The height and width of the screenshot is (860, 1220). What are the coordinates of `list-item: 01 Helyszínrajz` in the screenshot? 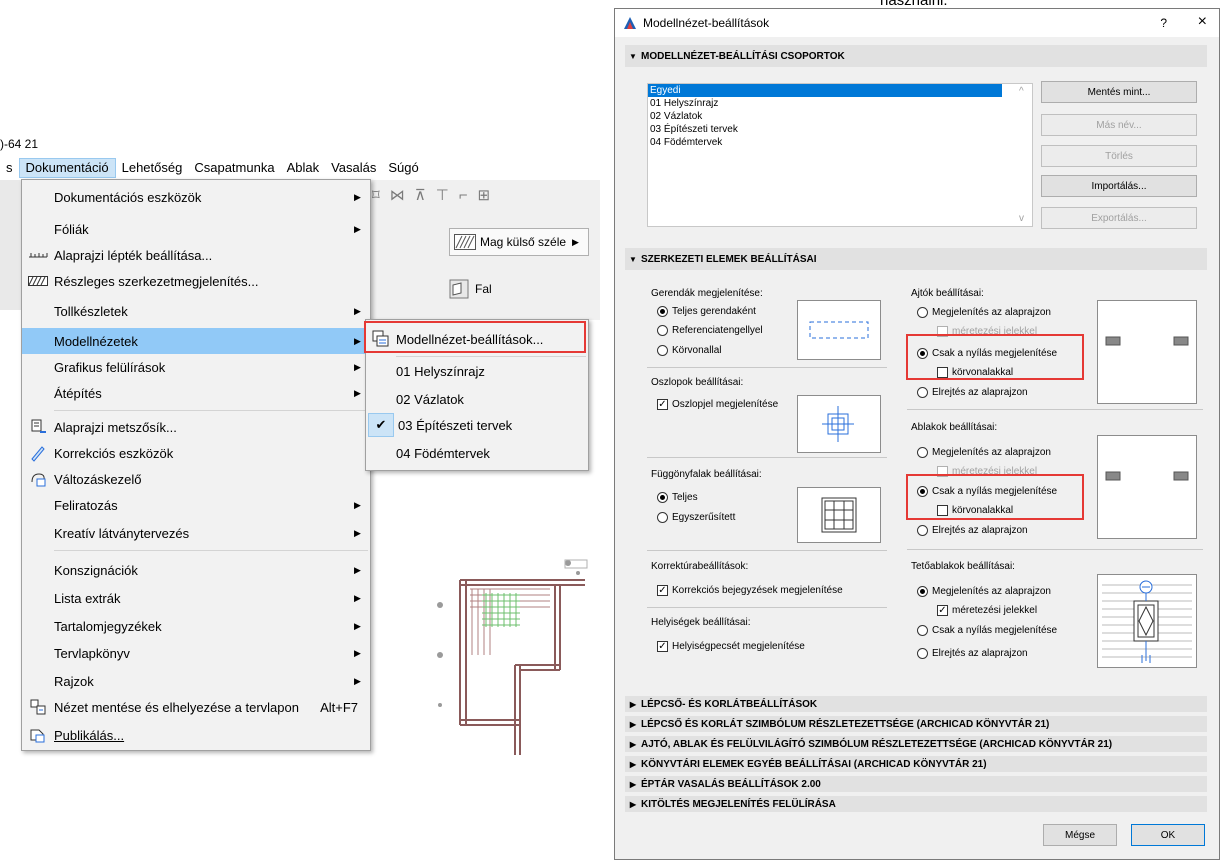 It's located at (840, 103).